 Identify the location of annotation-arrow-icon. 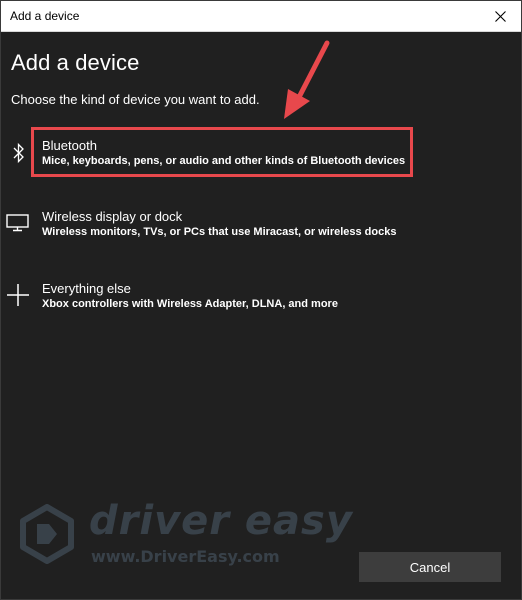
(307, 79).